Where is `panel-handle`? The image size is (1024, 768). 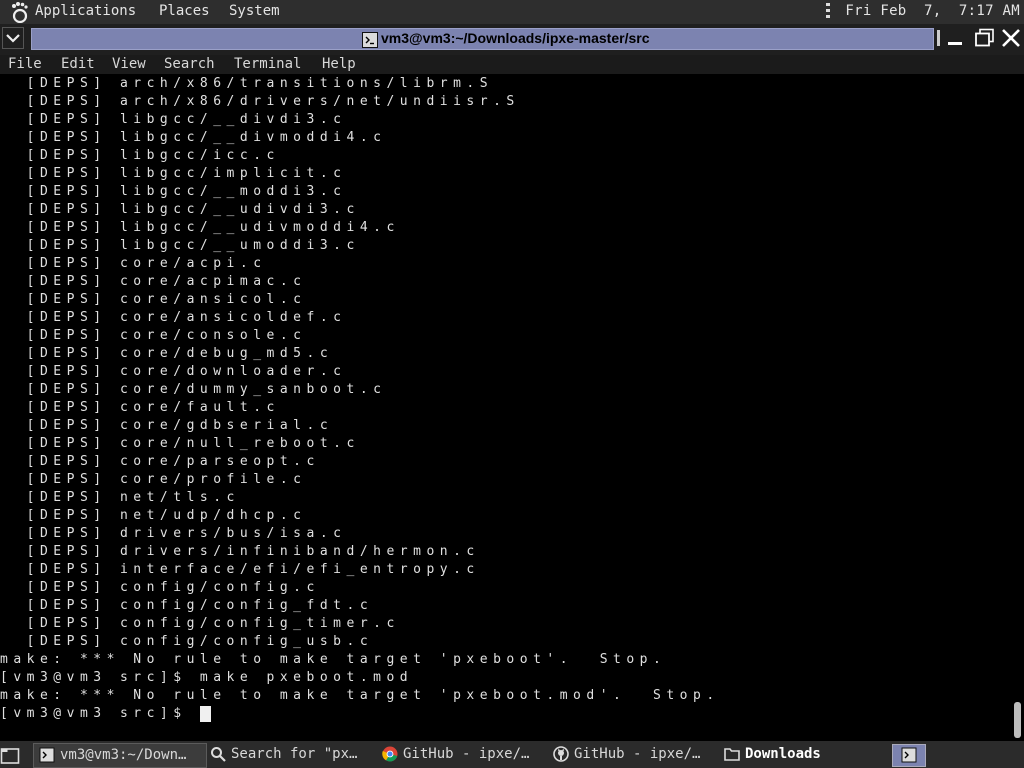 panel-handle is located at coordinates (828, 11).